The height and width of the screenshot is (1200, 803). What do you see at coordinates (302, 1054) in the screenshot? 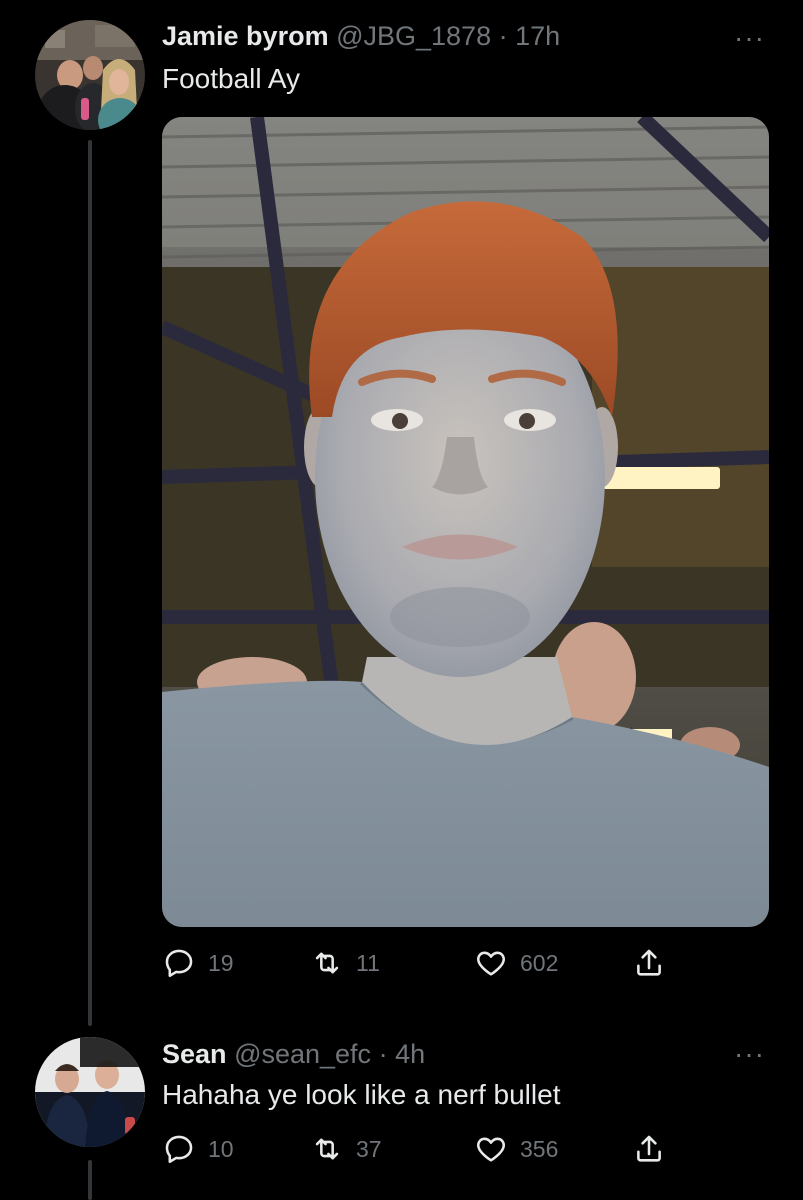
I see `username-handle: @sean_efc` at bounding box center [302, 1054].